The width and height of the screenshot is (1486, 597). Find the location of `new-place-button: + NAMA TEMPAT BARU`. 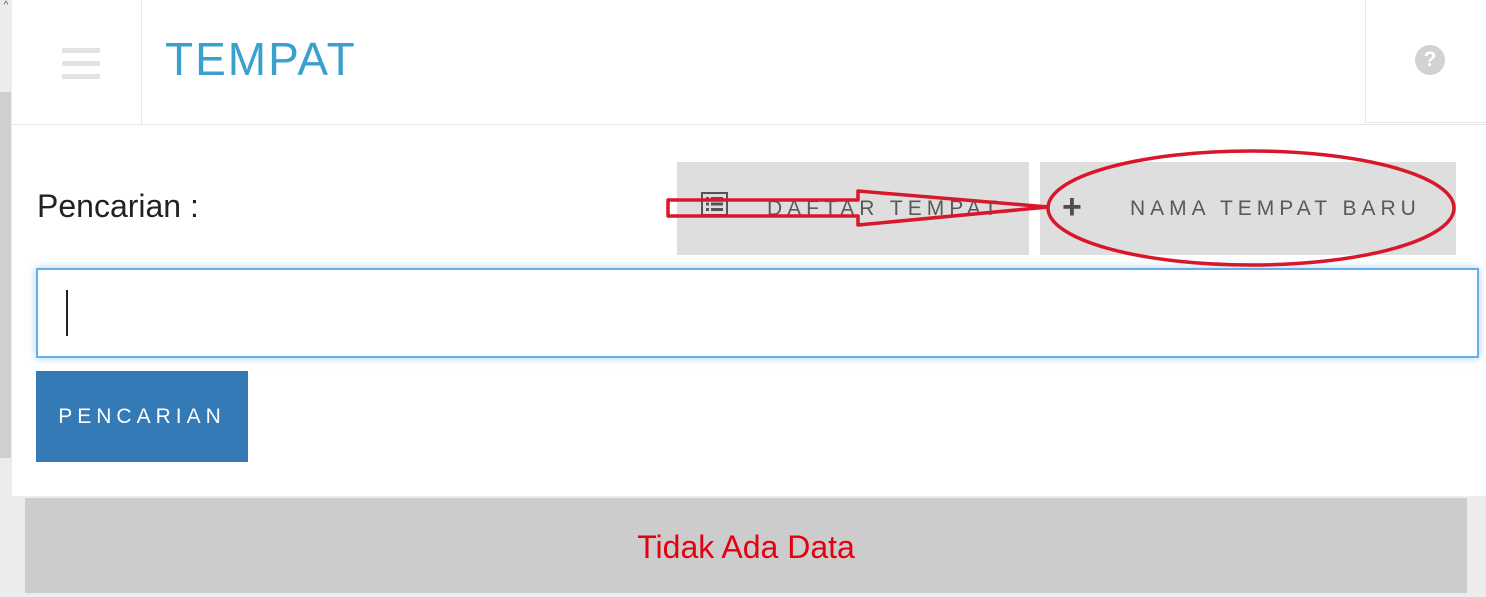

new-place-button: + NAMA TEMPAT BARU is located at coordinates (1248, 208).